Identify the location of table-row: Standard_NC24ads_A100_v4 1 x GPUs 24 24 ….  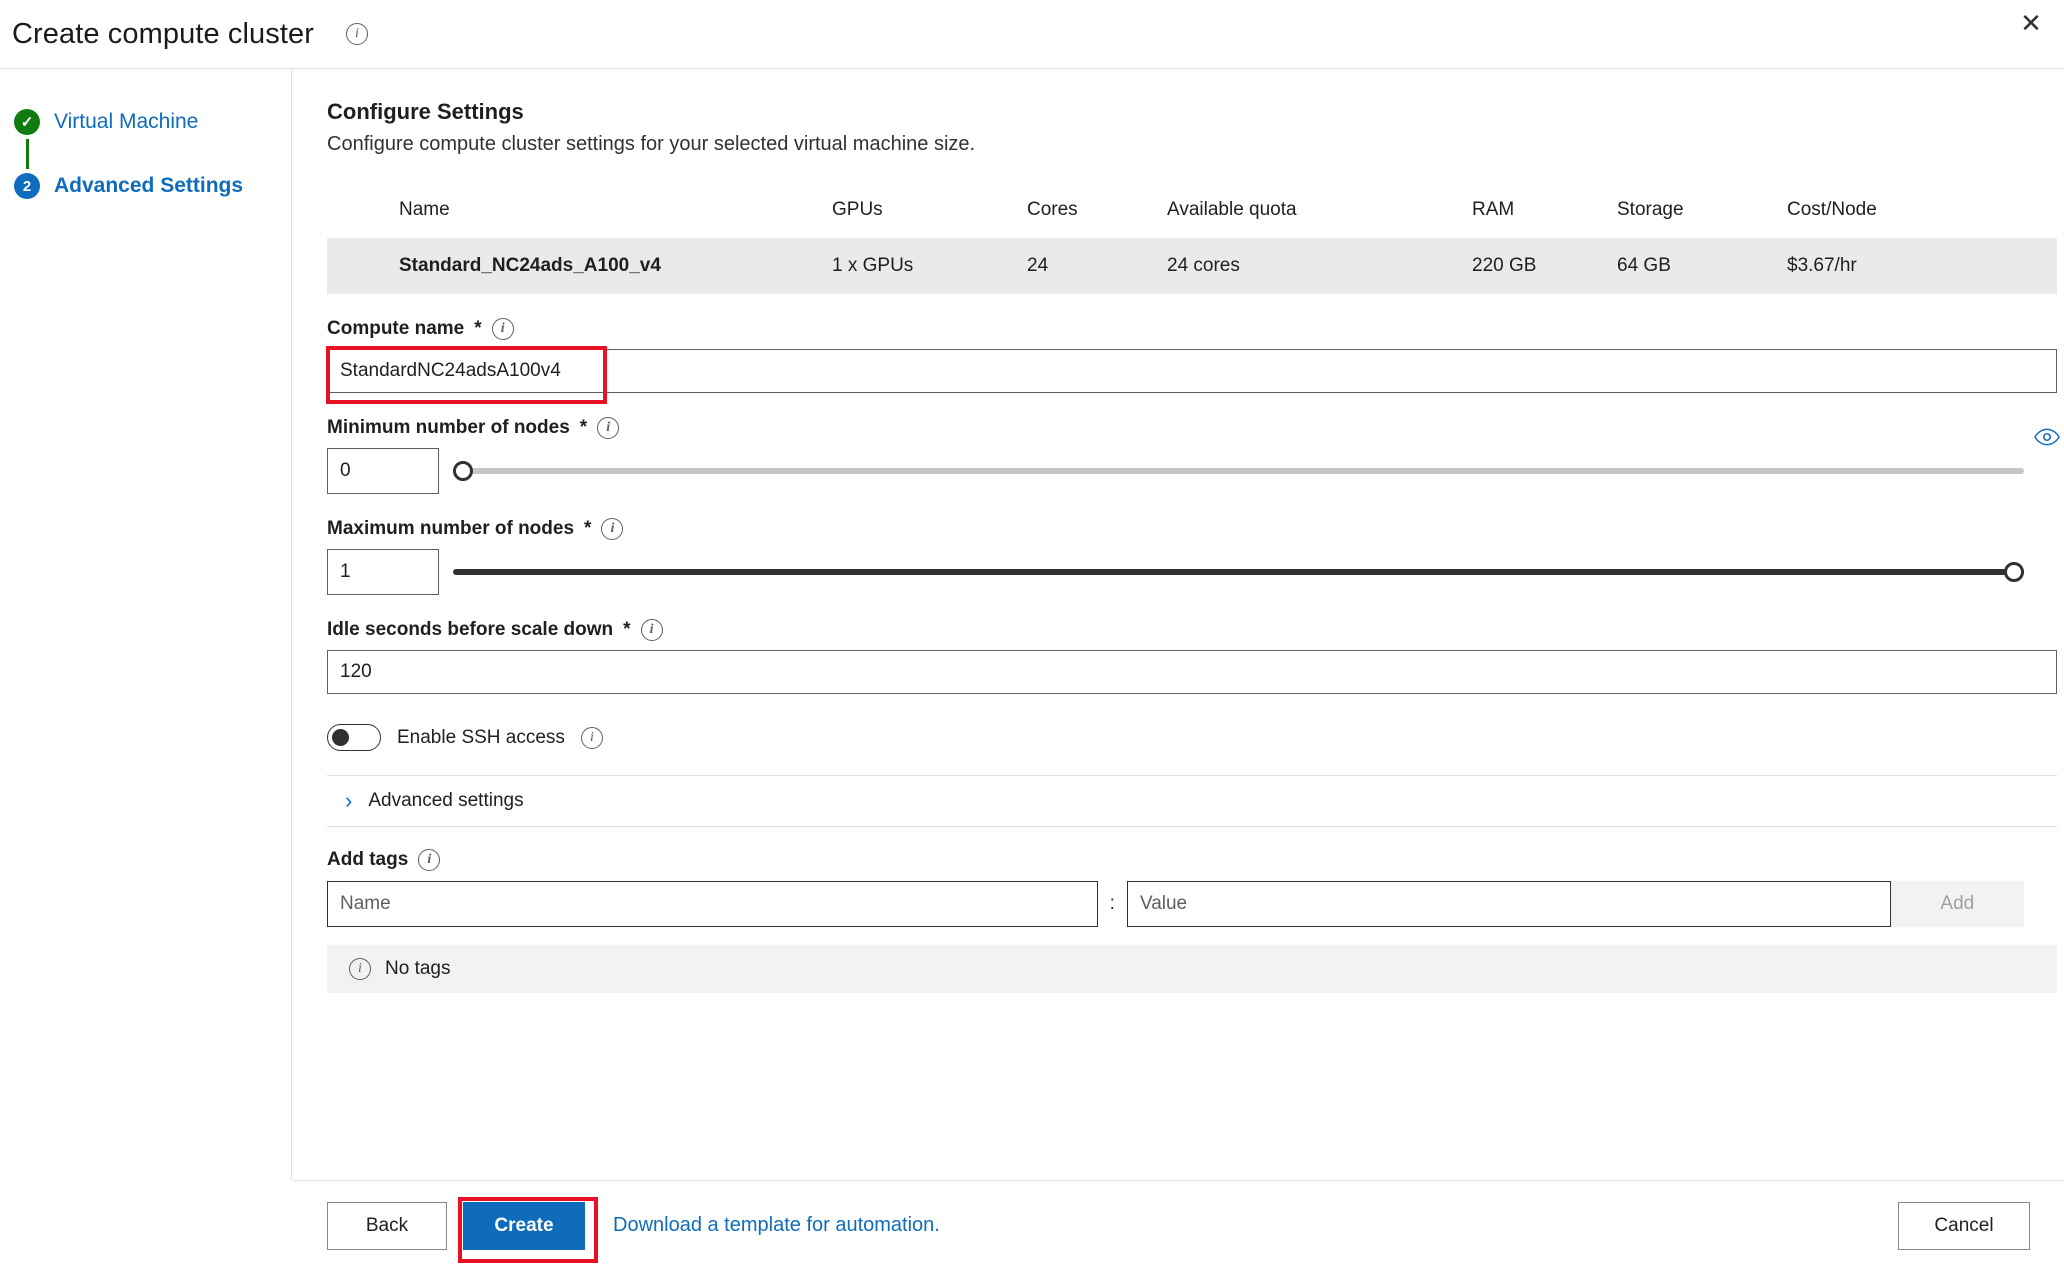
(1192, 266).